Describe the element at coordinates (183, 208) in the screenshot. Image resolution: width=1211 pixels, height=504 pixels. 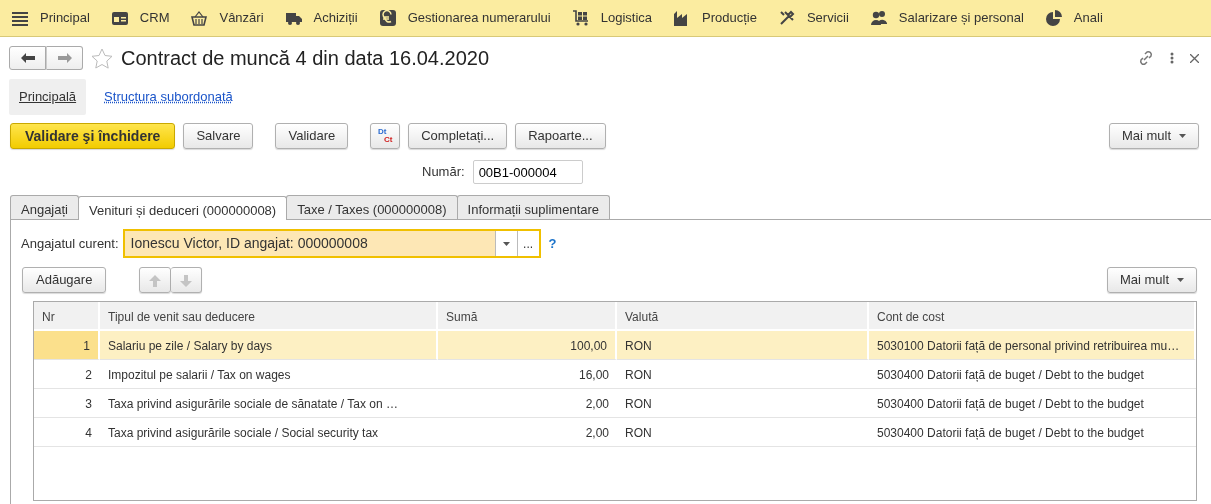
I see `tab: Venituri și deduceri (000000008)` at that location.